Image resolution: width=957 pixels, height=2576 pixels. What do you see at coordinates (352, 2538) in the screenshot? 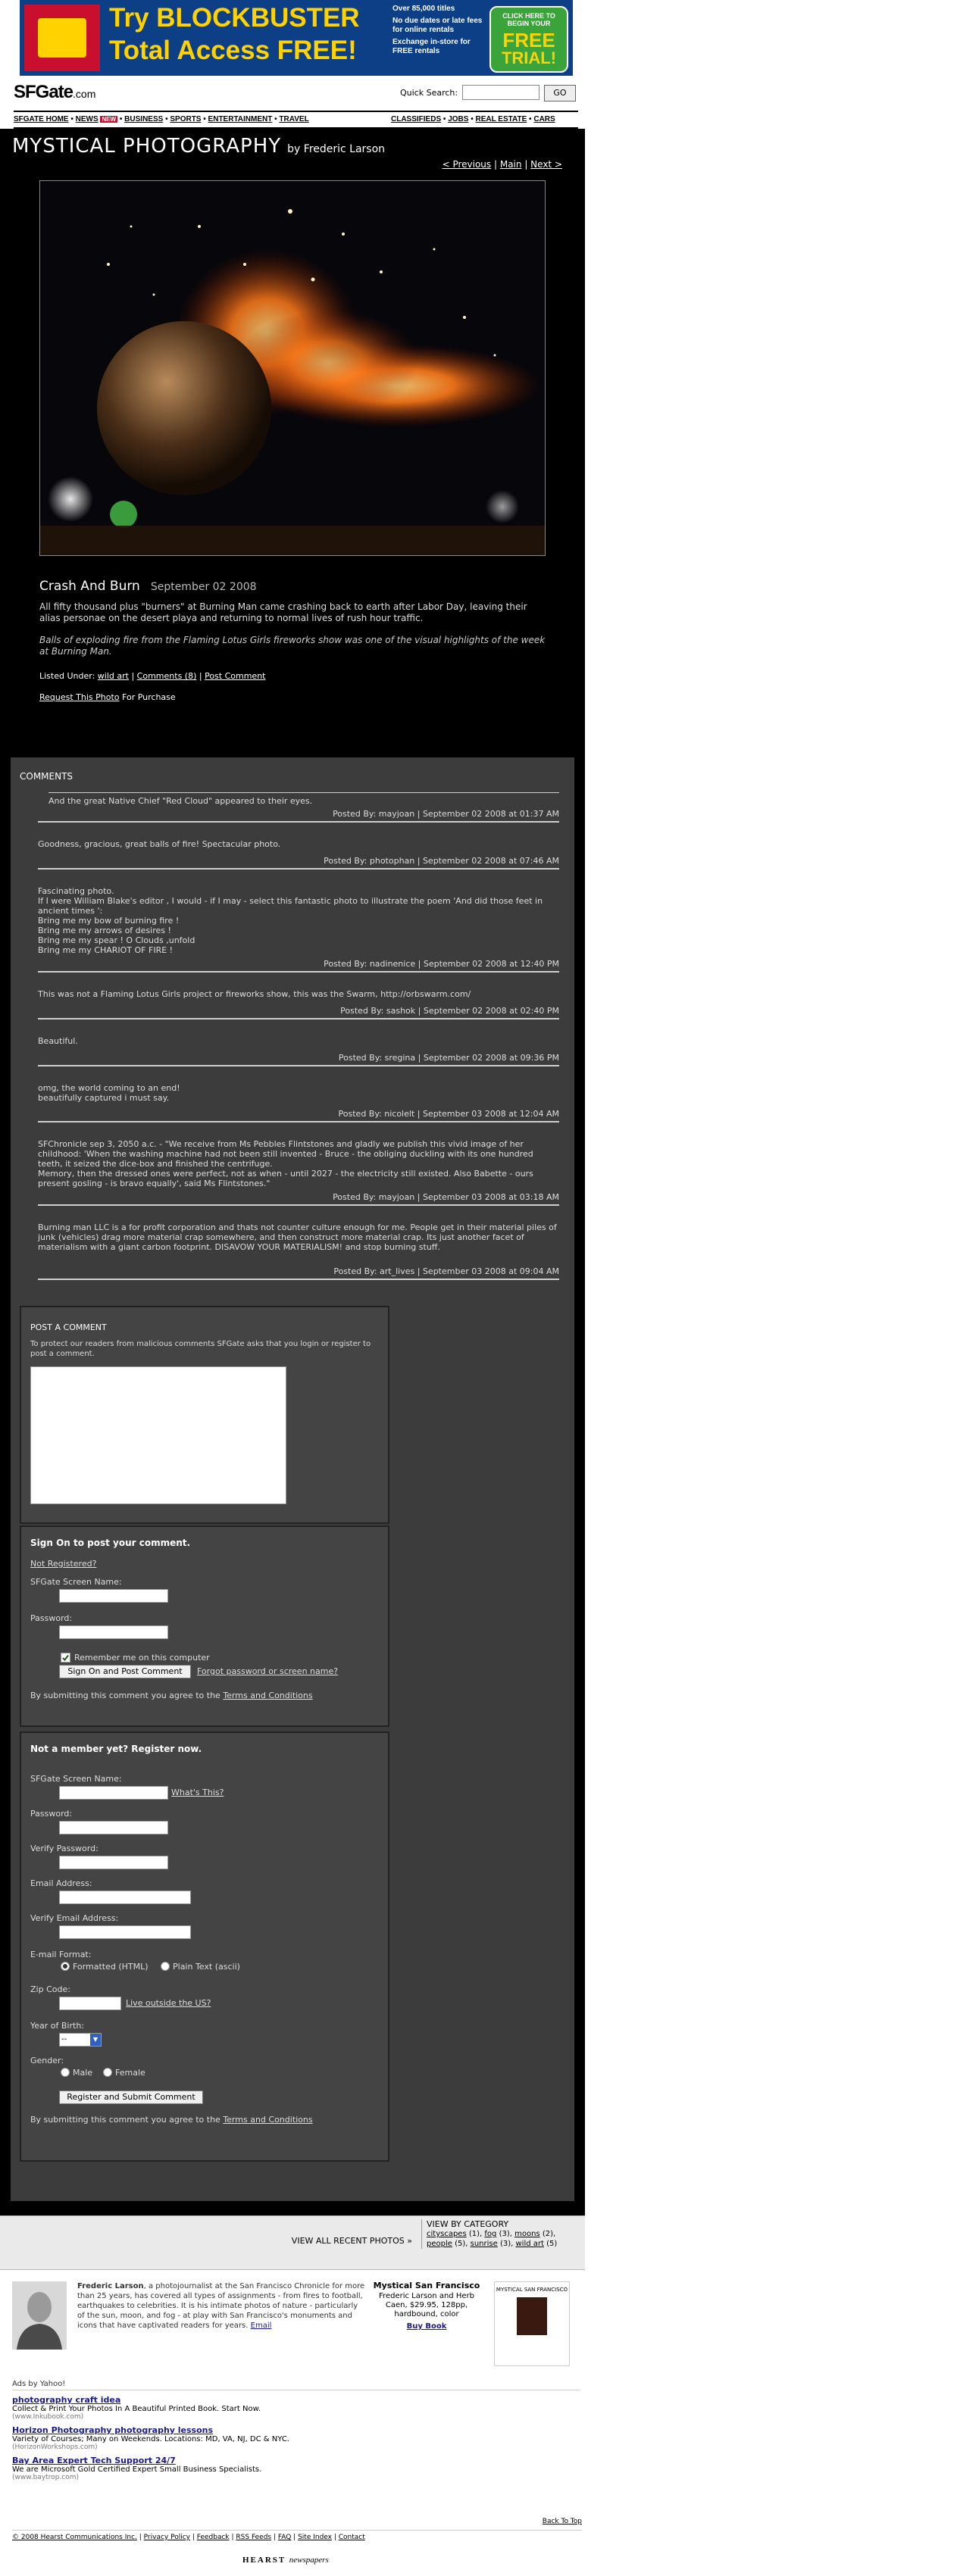
I see `footer-link: Contact` at bounding box center [352, 2538].